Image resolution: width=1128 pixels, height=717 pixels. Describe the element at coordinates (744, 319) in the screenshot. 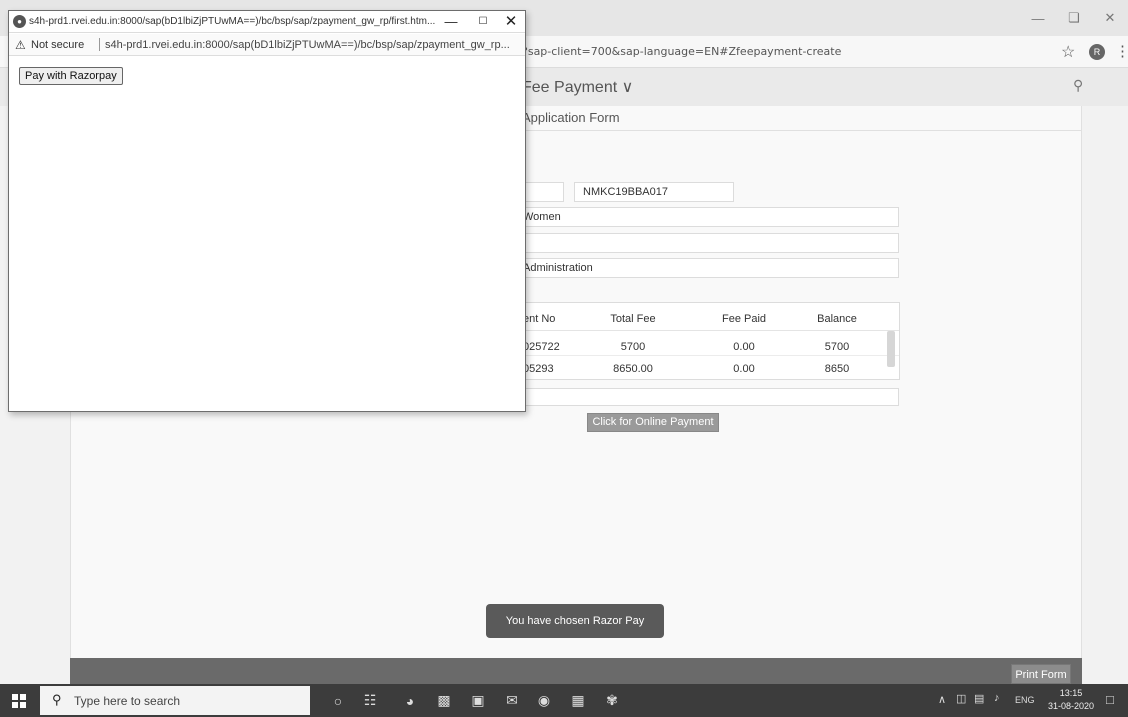

I see `table-header-fee-paid: Fee Paid` at that location.